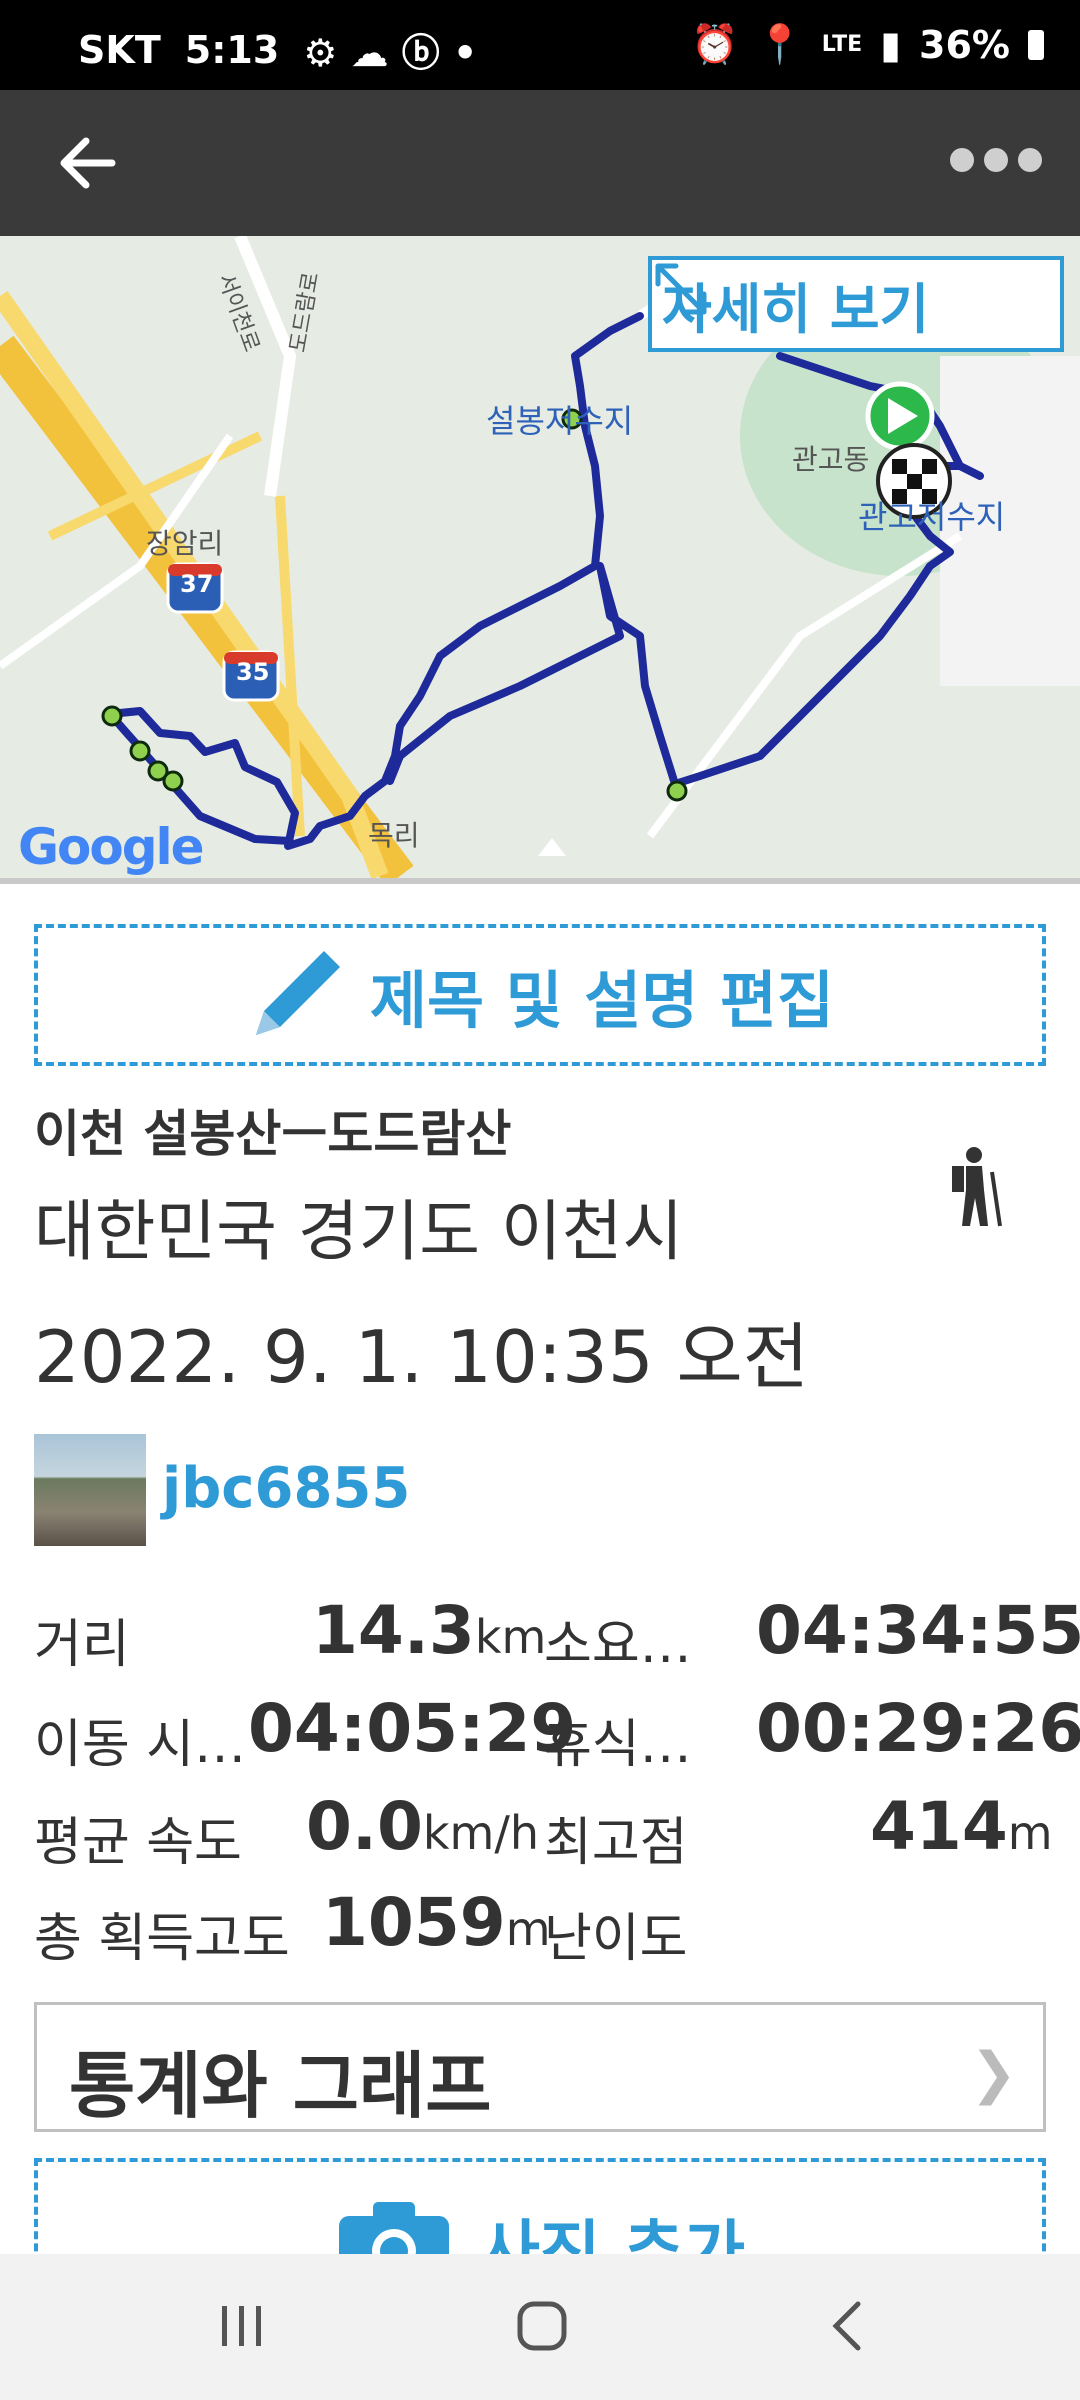 The height and width of the screenshot is (2400, 1080). What do you see at coordinates (831, 459) in the screenshot?
I see `map-label-district: 관고동` at bounding box center [831, 459].